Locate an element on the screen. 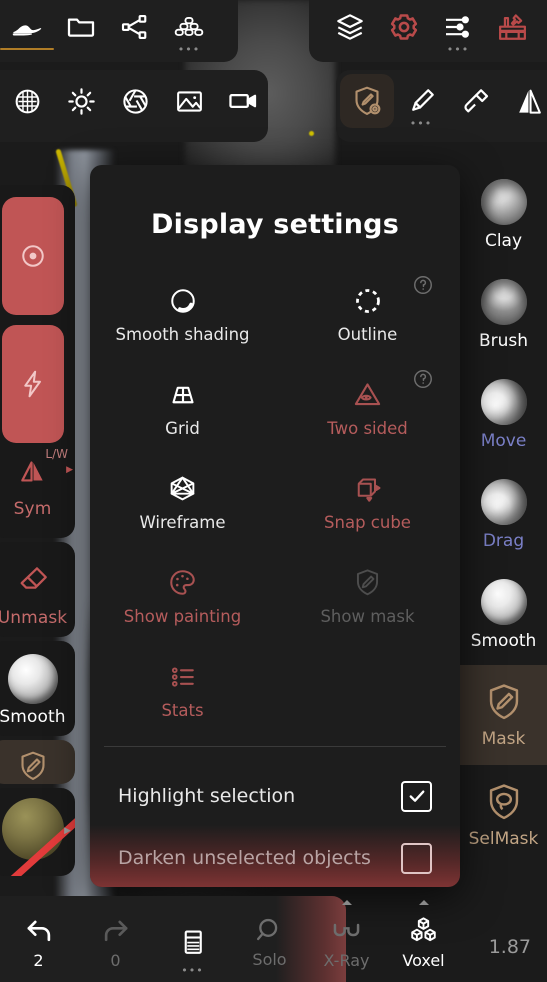  multires-button: ••• is located at coordinates (189, 27).